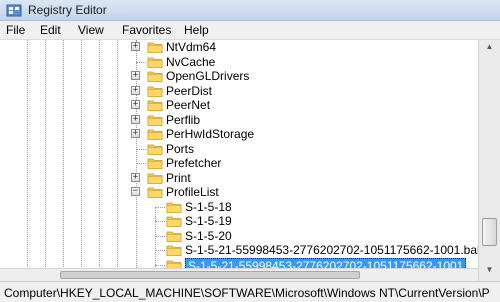  I want to click on scroll-down-icon: ▼, so click(489, 272).